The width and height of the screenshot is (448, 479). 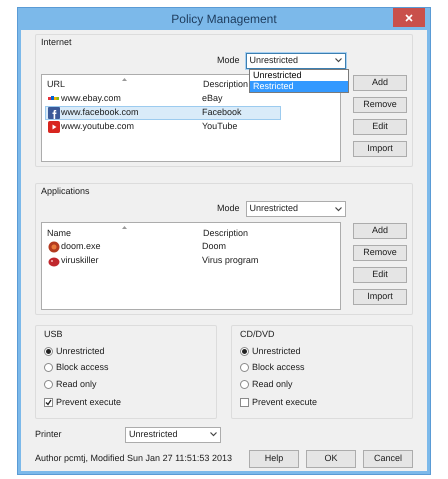 I want to click on list-row: www.ebay.com eBay, so click(x=163, y=99).